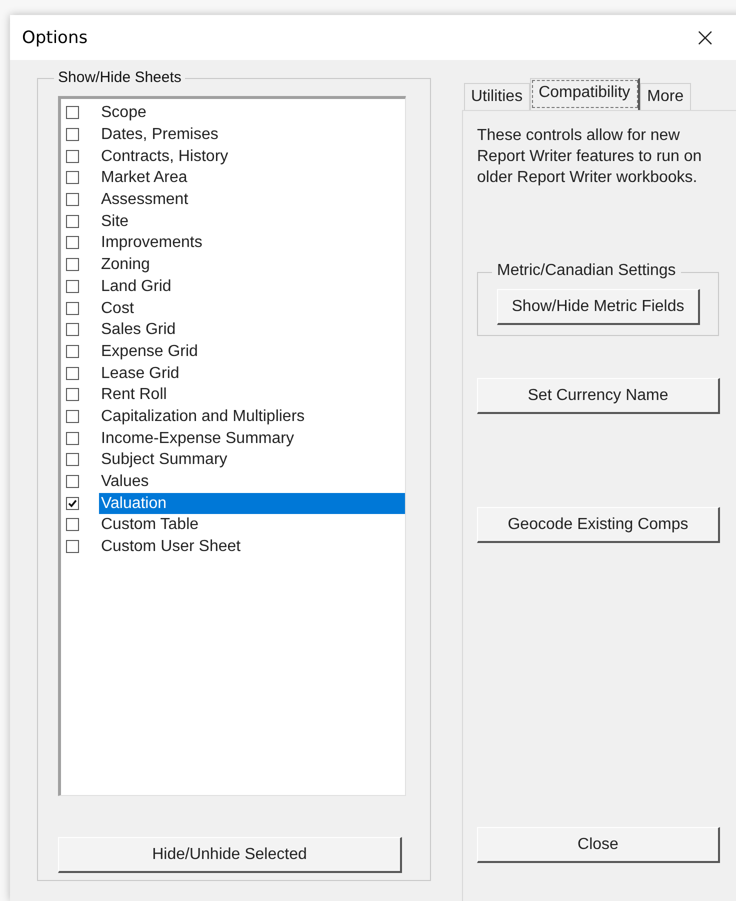  What do you see at coordinates (230, 855) in the screenshot?
I see `hide-unhide-button: Hide/Unhide Selected` at bounding box center [230, 855].